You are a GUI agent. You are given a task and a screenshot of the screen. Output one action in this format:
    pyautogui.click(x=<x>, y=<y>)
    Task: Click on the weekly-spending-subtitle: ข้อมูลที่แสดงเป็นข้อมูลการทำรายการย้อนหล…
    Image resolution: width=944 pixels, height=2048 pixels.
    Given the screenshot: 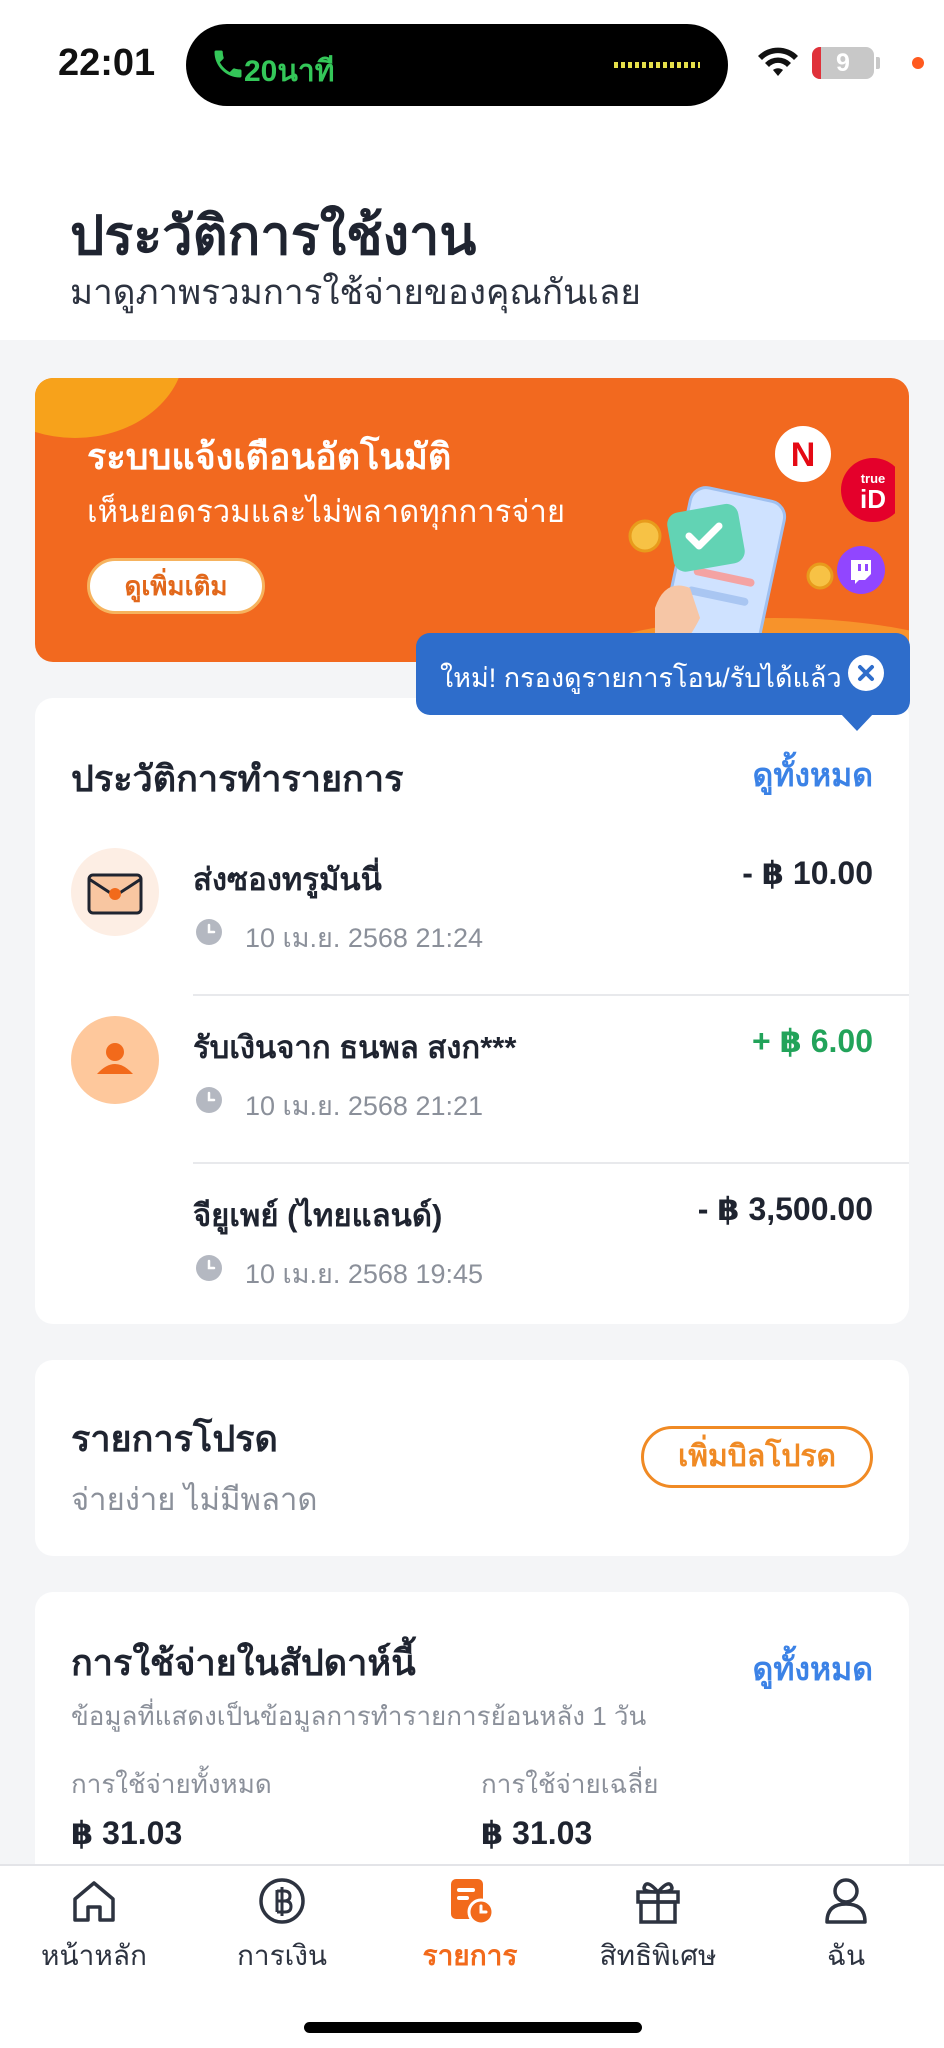 What is the action you would take?
    pyautogui.click(x=359, y=1716)
    